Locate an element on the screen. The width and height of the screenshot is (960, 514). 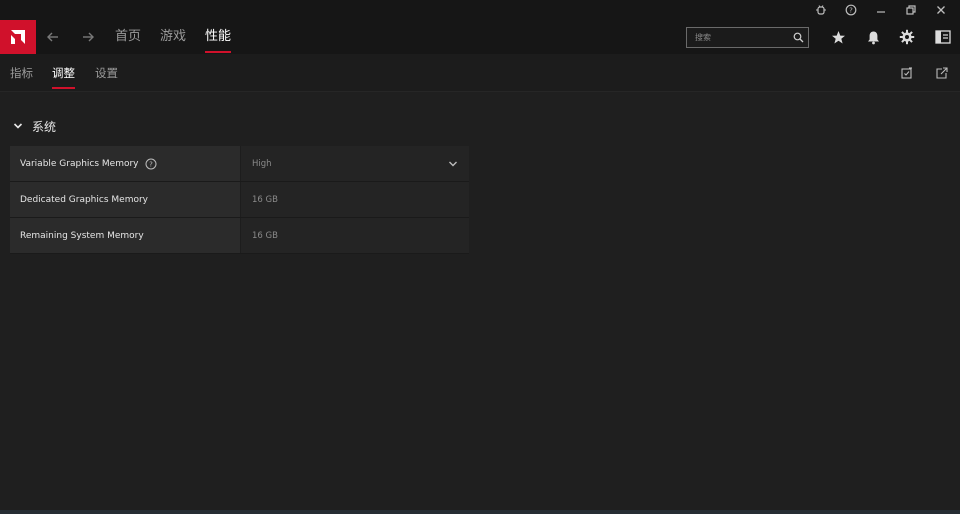
row-label-cell: Variable Graphics Memory ? is located at coordinates (125, 163).